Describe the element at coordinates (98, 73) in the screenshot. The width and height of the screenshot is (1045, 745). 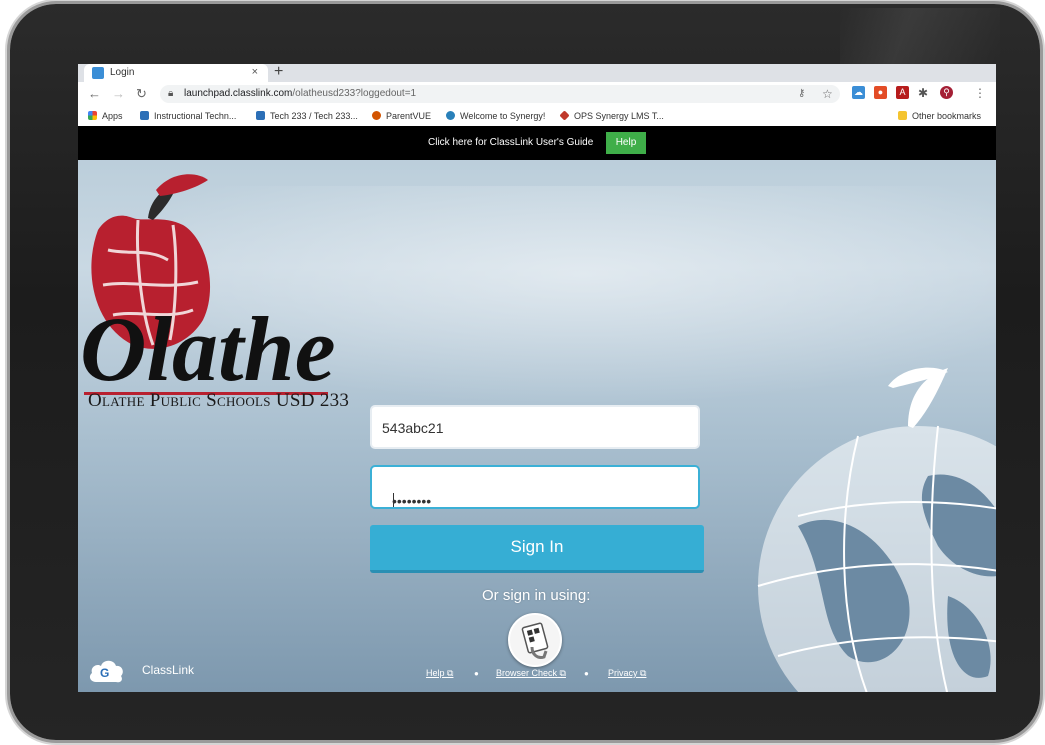
I see `classlink-favicon-icon` at that location.